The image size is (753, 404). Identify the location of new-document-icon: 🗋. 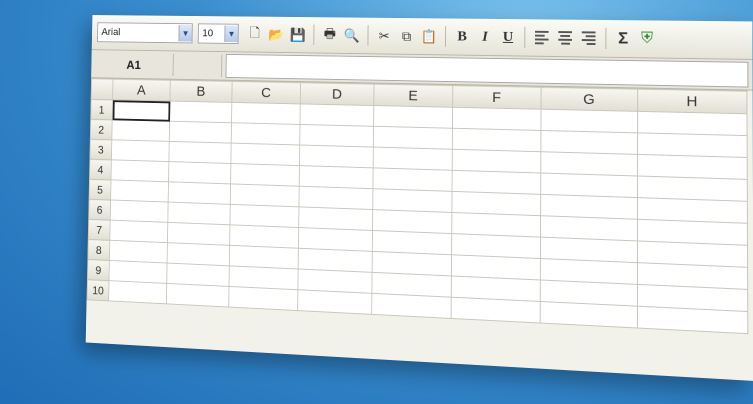
(255, 34).